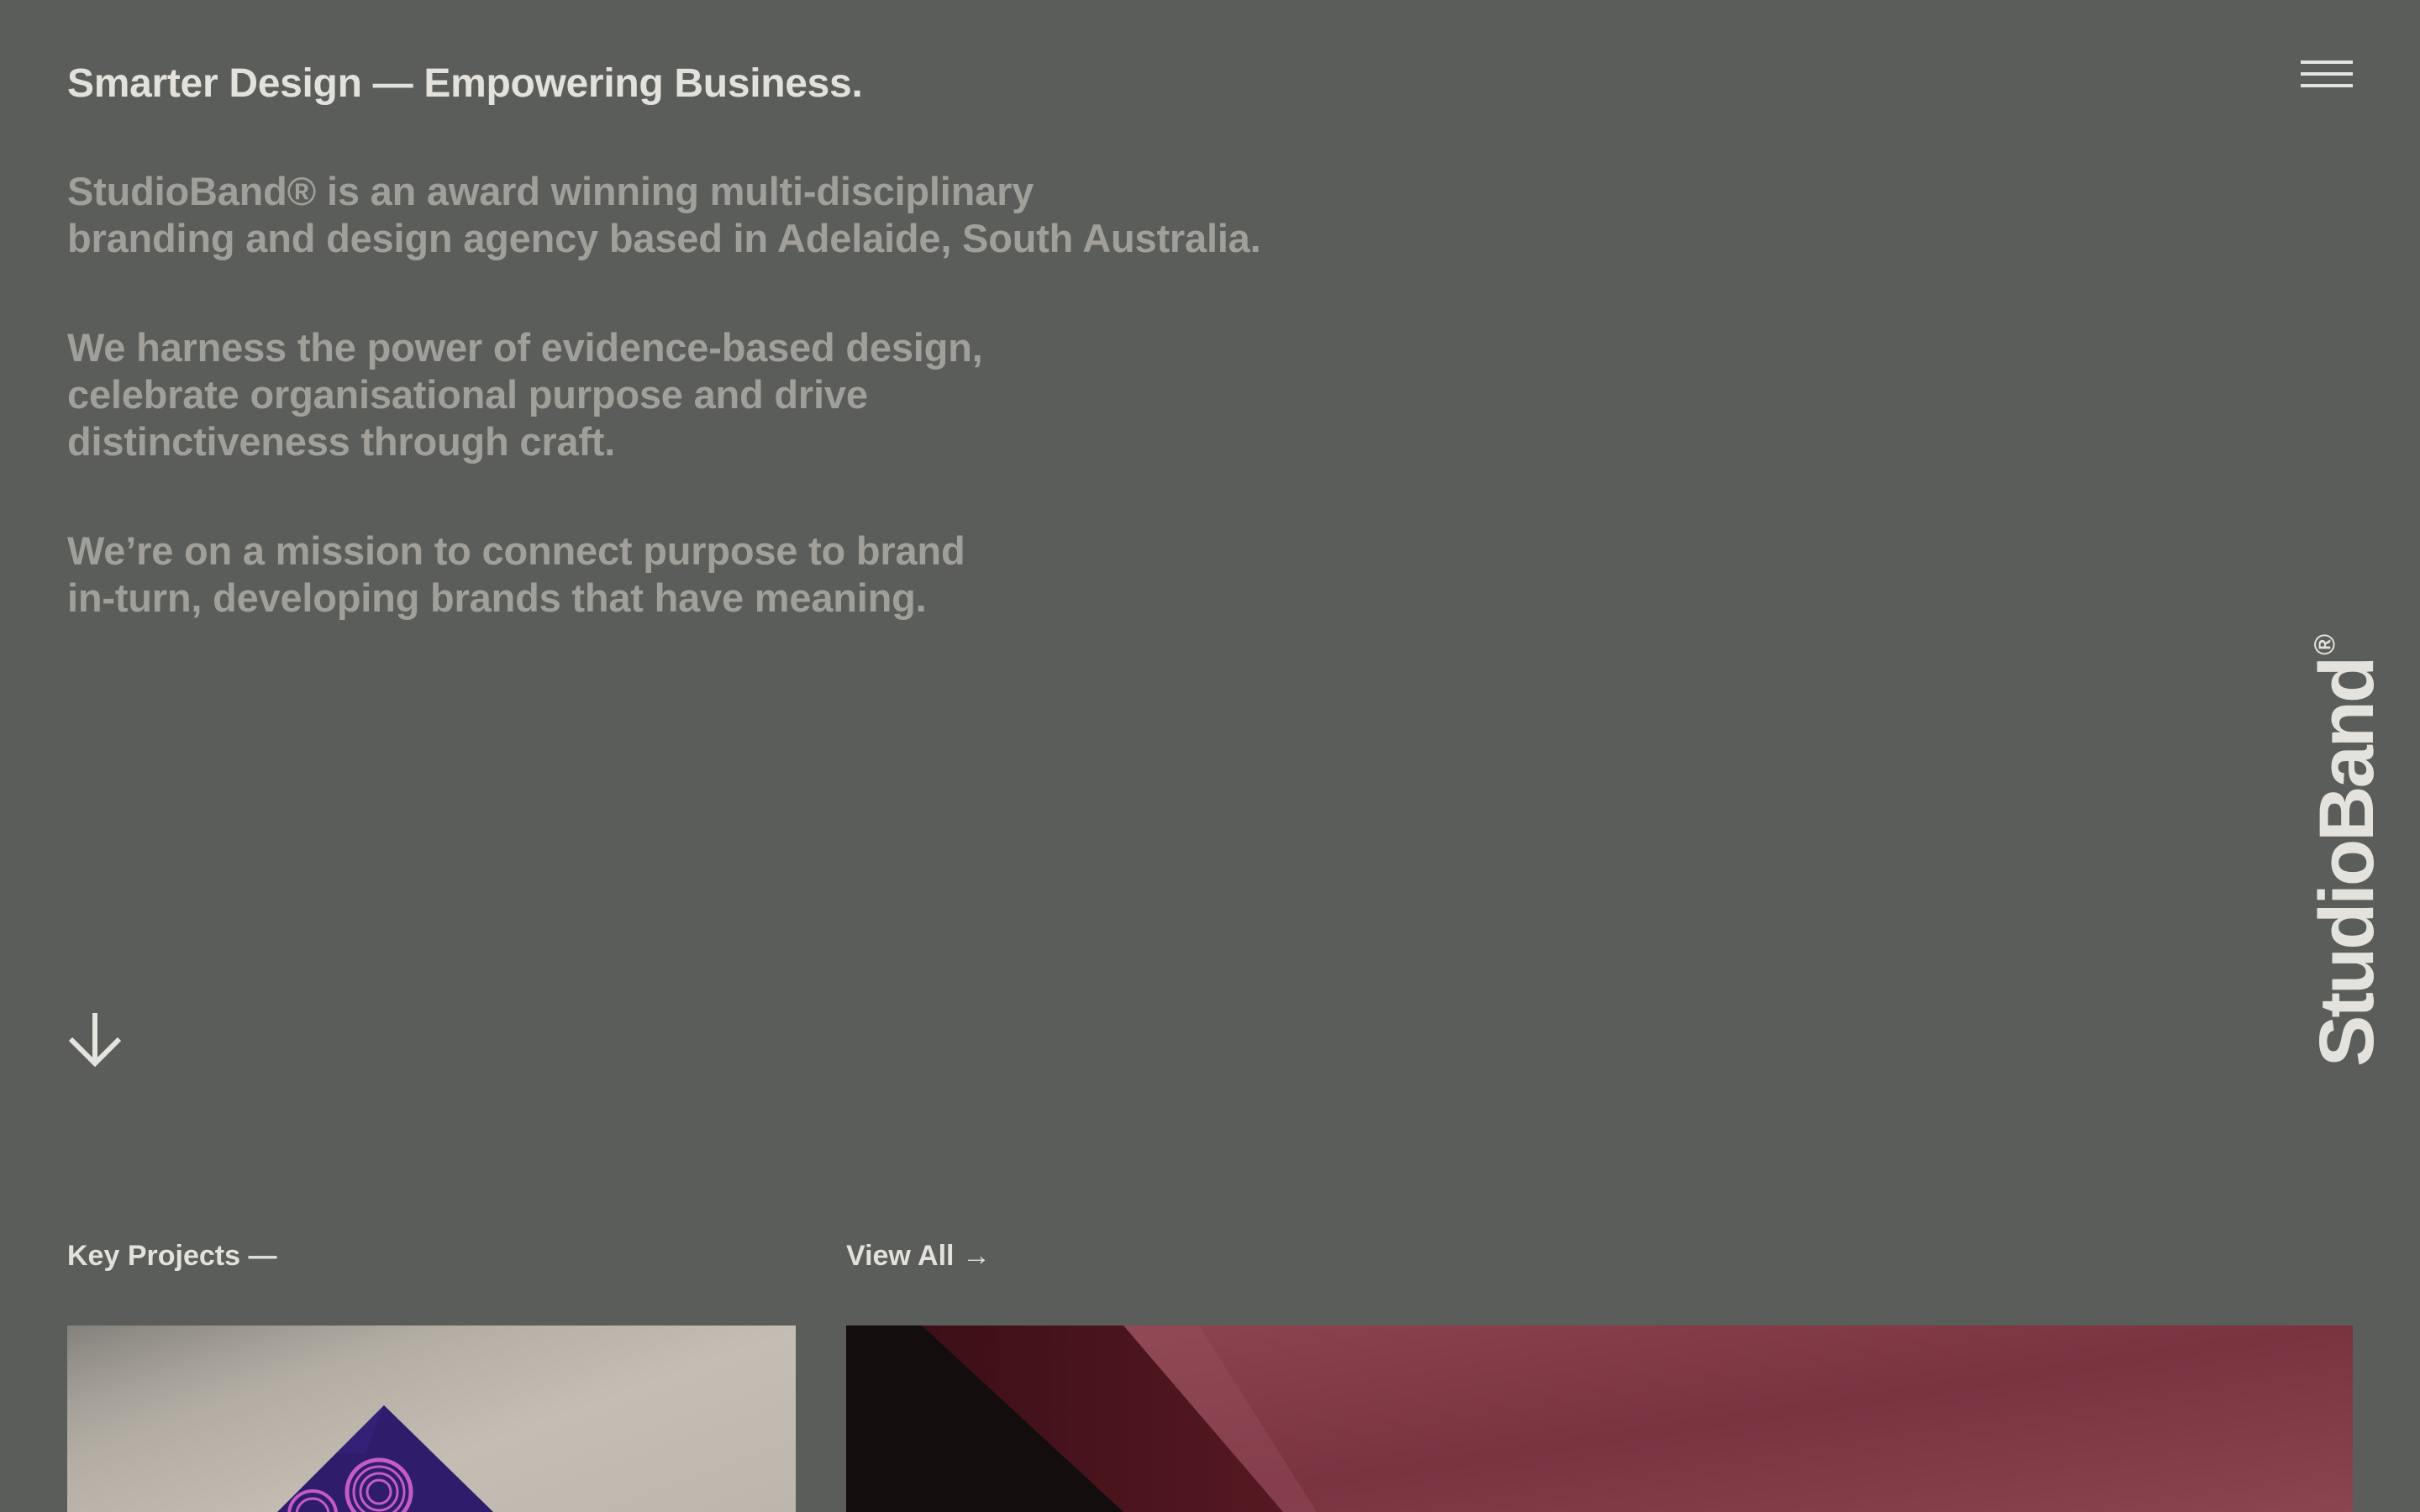 The image size is (2420, 1512). I want to click on hamburger-menu-icon, so click(2327, 76).